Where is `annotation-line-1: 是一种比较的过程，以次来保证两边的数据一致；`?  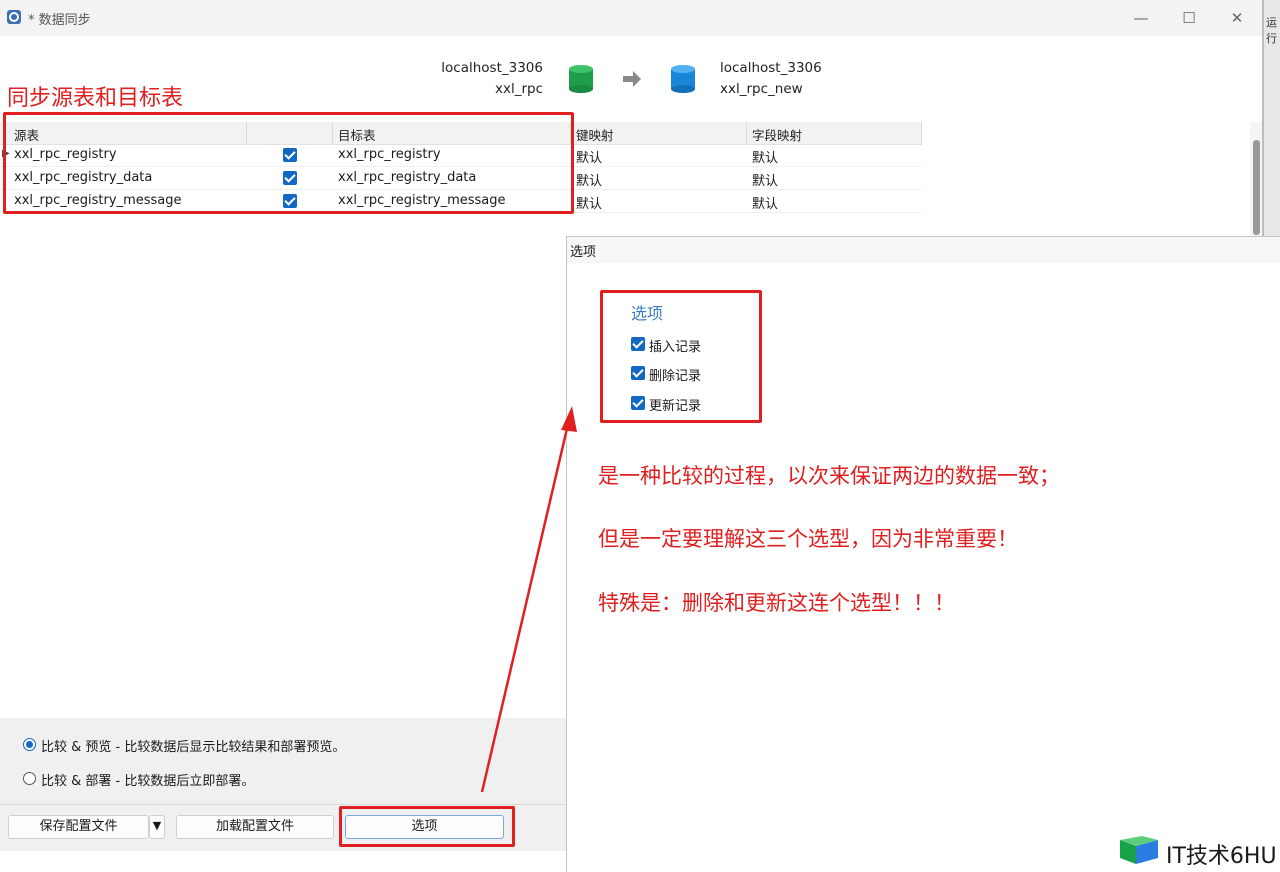 annotation-line-1: 是一种比较的过程，以次来保证两边的数据一致； is located at coordinates (829, 476).